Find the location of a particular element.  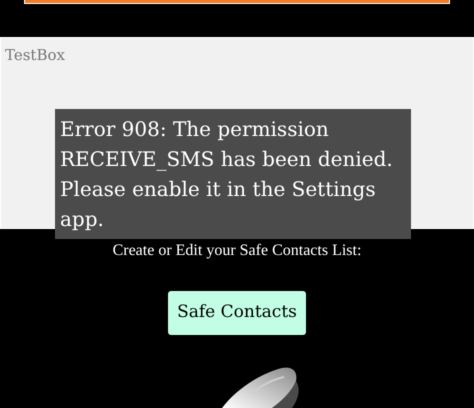

prompt-text: Create or Edit your Safe Contacts List: is located at coordinates (237, 251).